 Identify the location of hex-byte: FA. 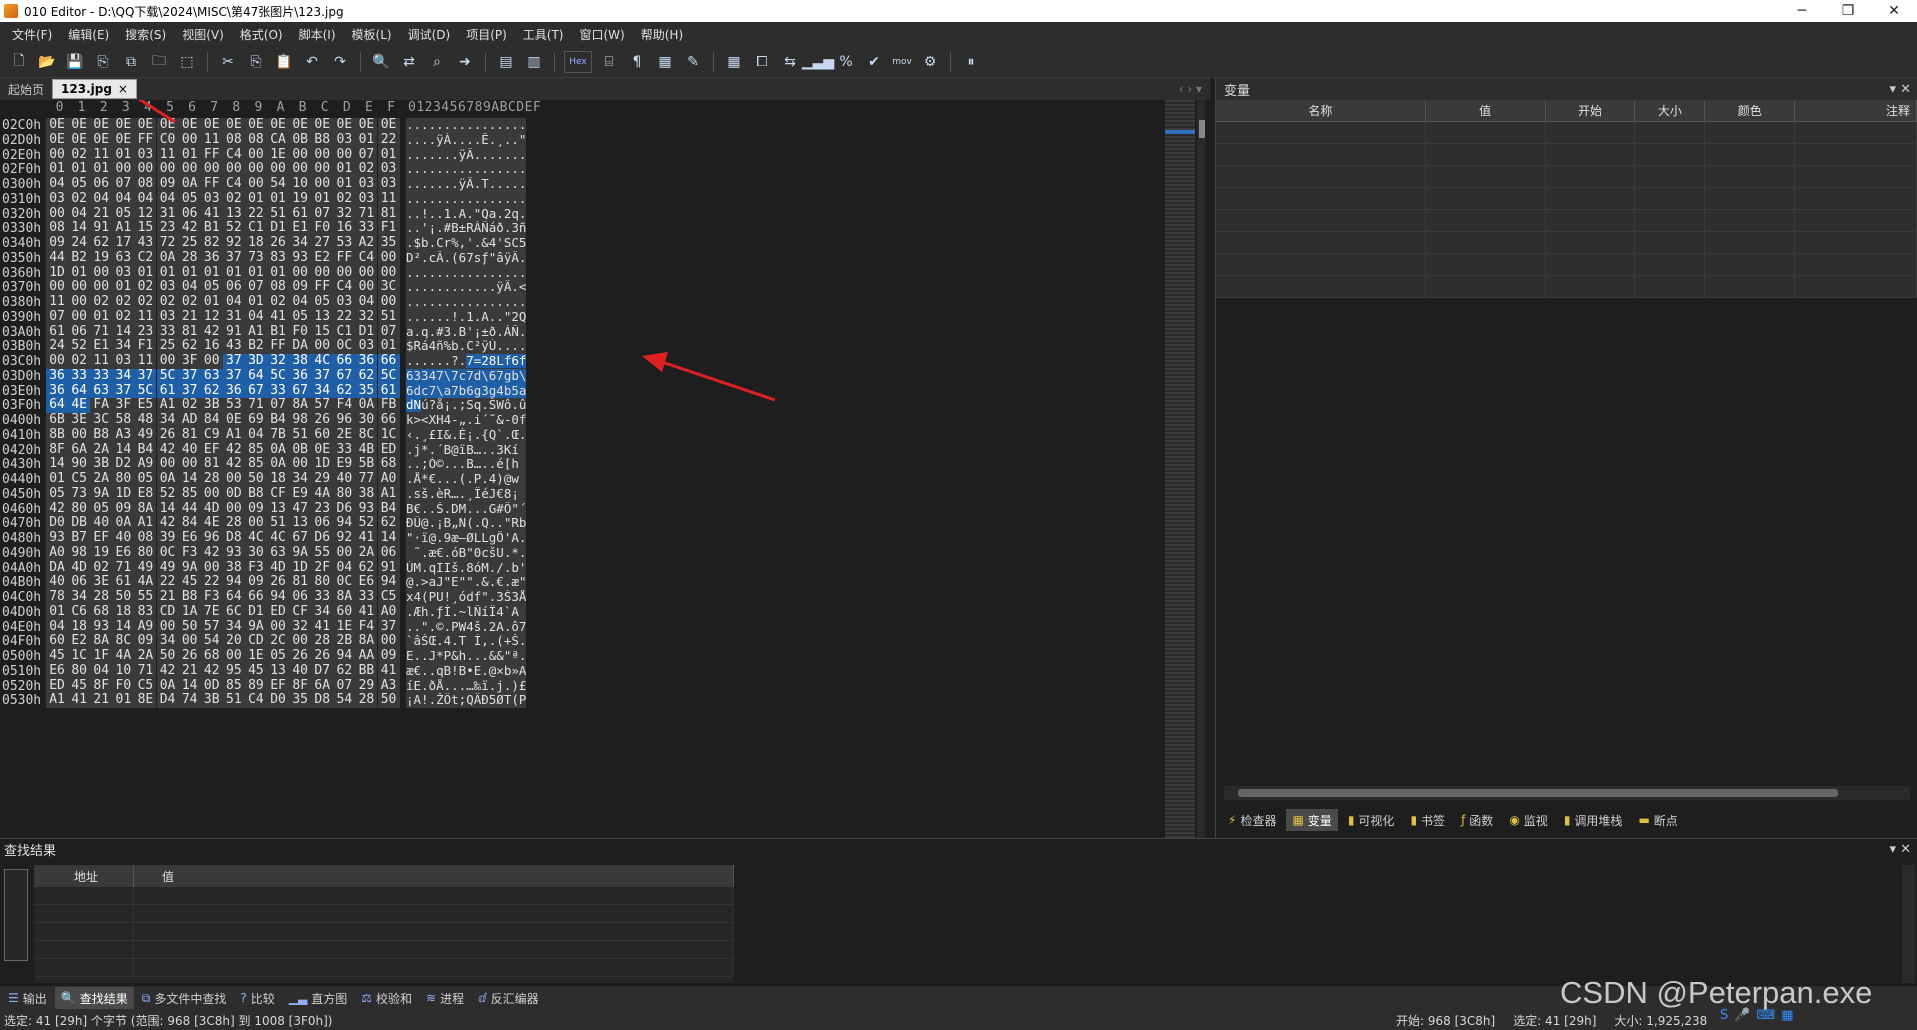
(101, 405).